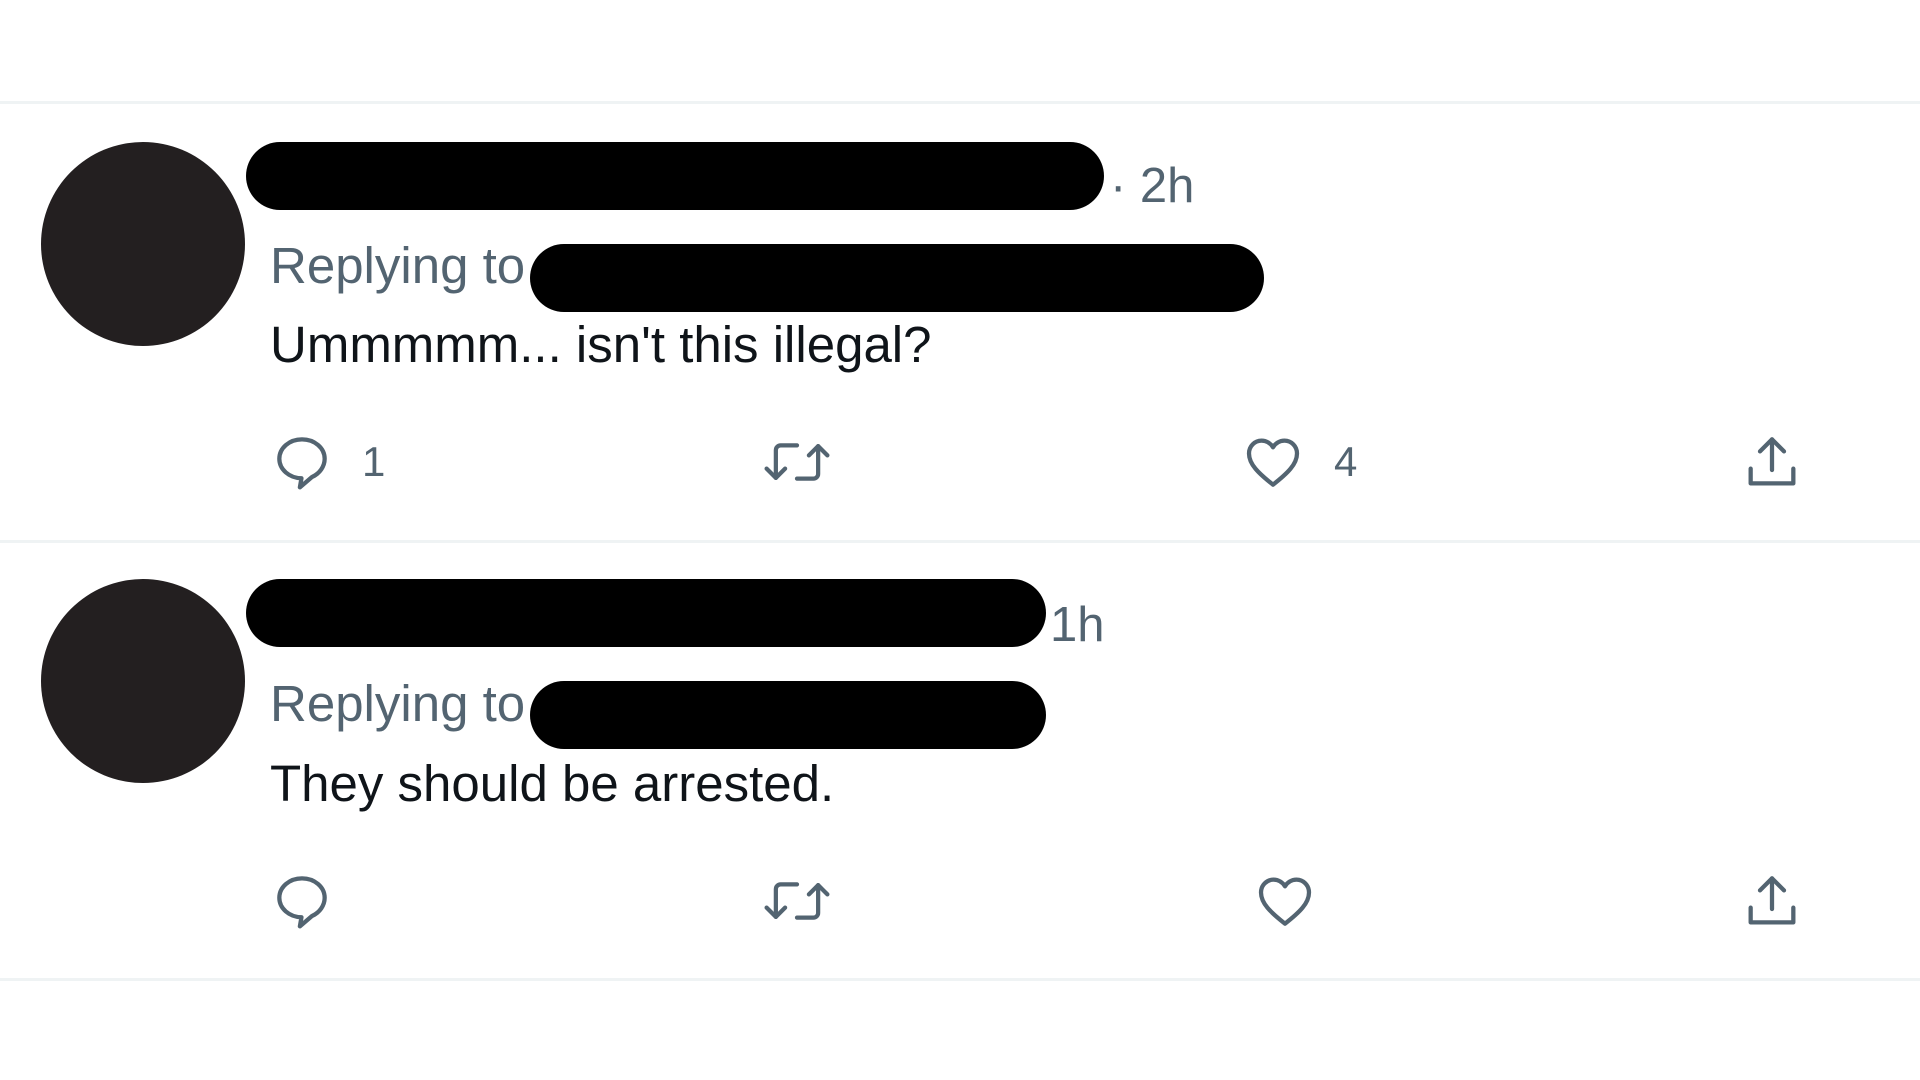 The height and width of the screenshot is (1080, 1920). What do you see at coordinates (552, 783) in the screenshot?
I see `tweet-text: They should be arrested.` at bounding box center [552, 783].